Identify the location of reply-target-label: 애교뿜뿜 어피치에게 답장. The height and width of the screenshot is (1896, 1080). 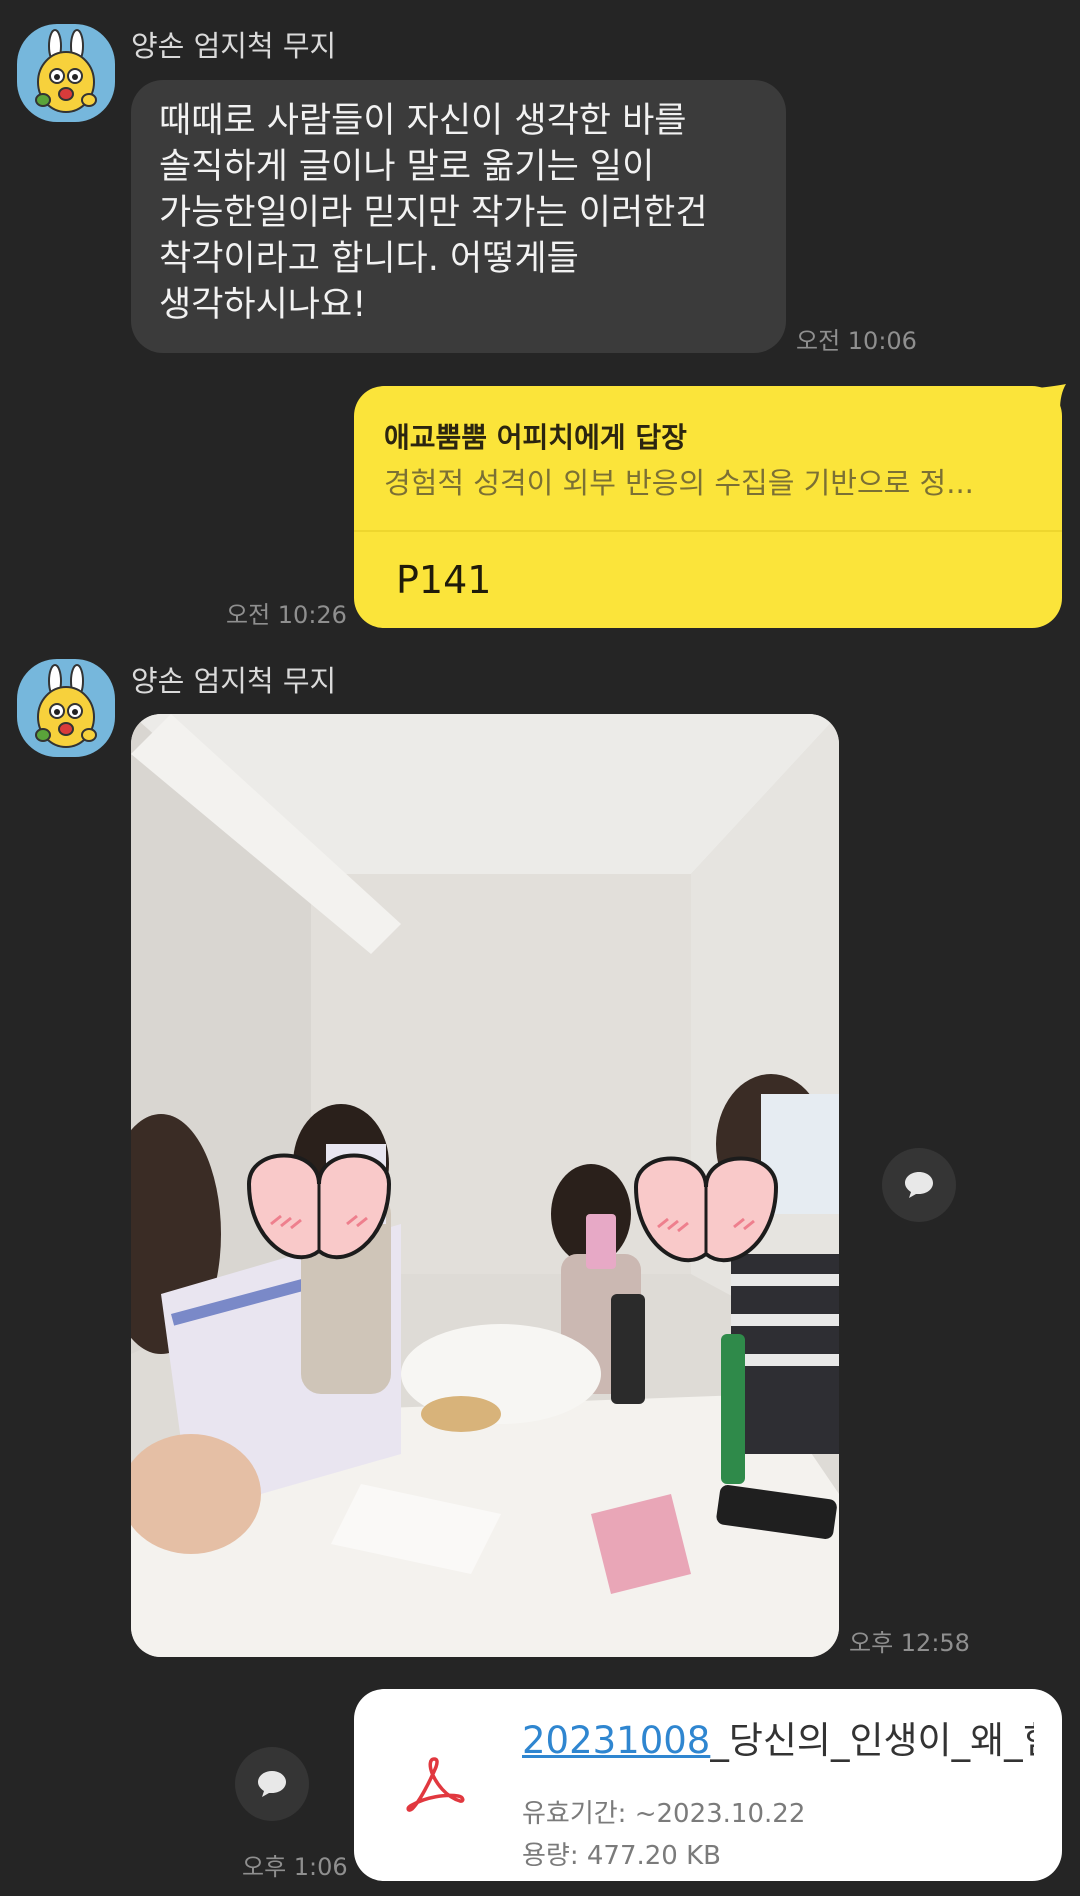
(535, 436).